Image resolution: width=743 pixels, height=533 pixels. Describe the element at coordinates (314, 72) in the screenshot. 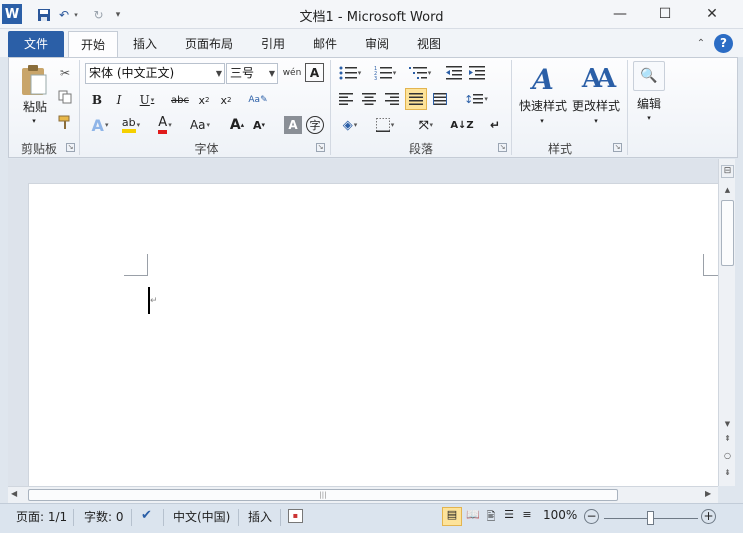

I see `character-border-icon: A` at that location.